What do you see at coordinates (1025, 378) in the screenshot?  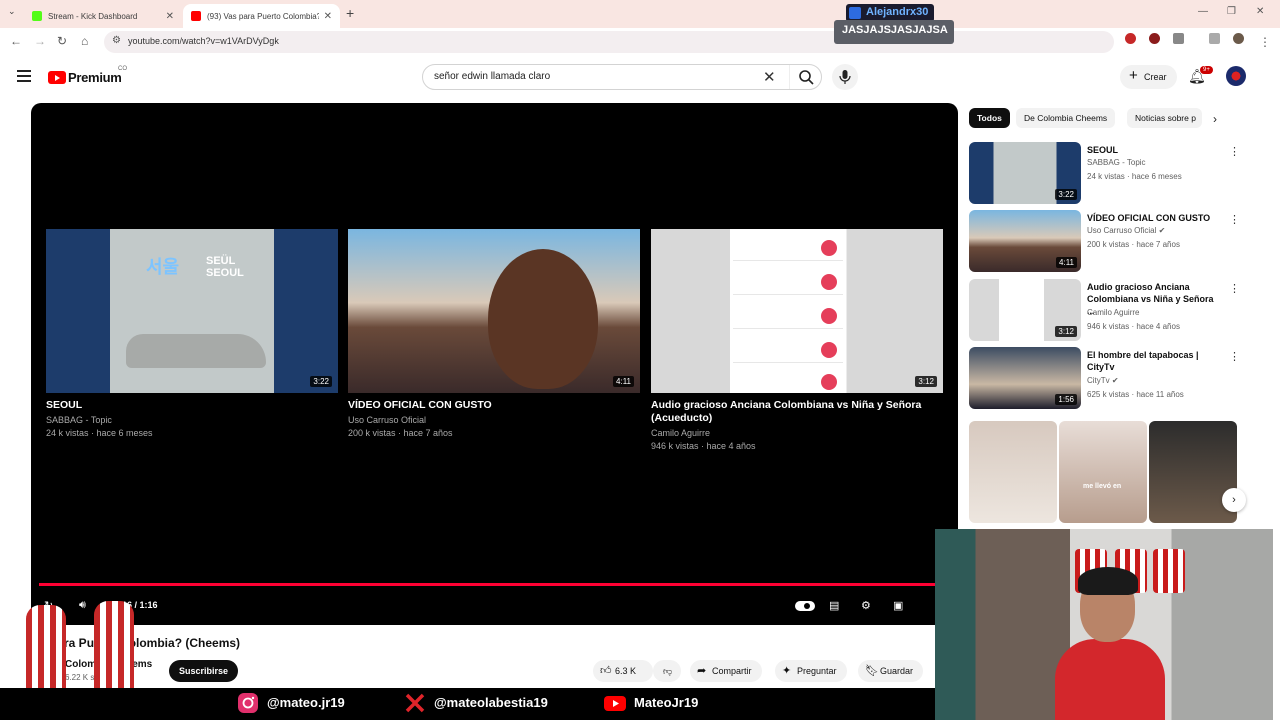 I see `recommendation-thumbnail: 1:56` at bounding box center [1025, 378].